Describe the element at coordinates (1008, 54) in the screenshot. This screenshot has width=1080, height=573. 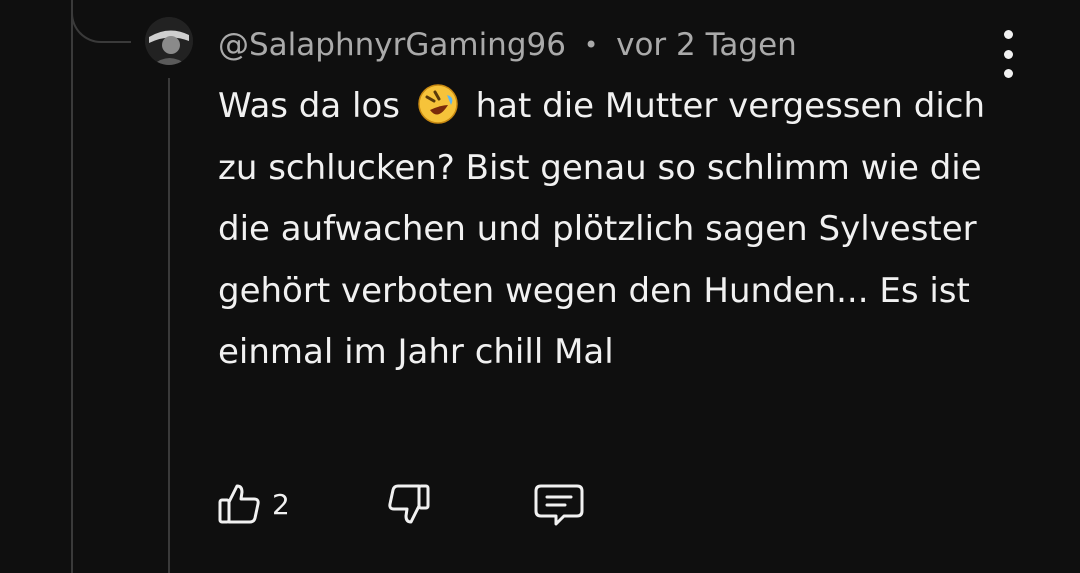
I see `more-options-button` at that location.